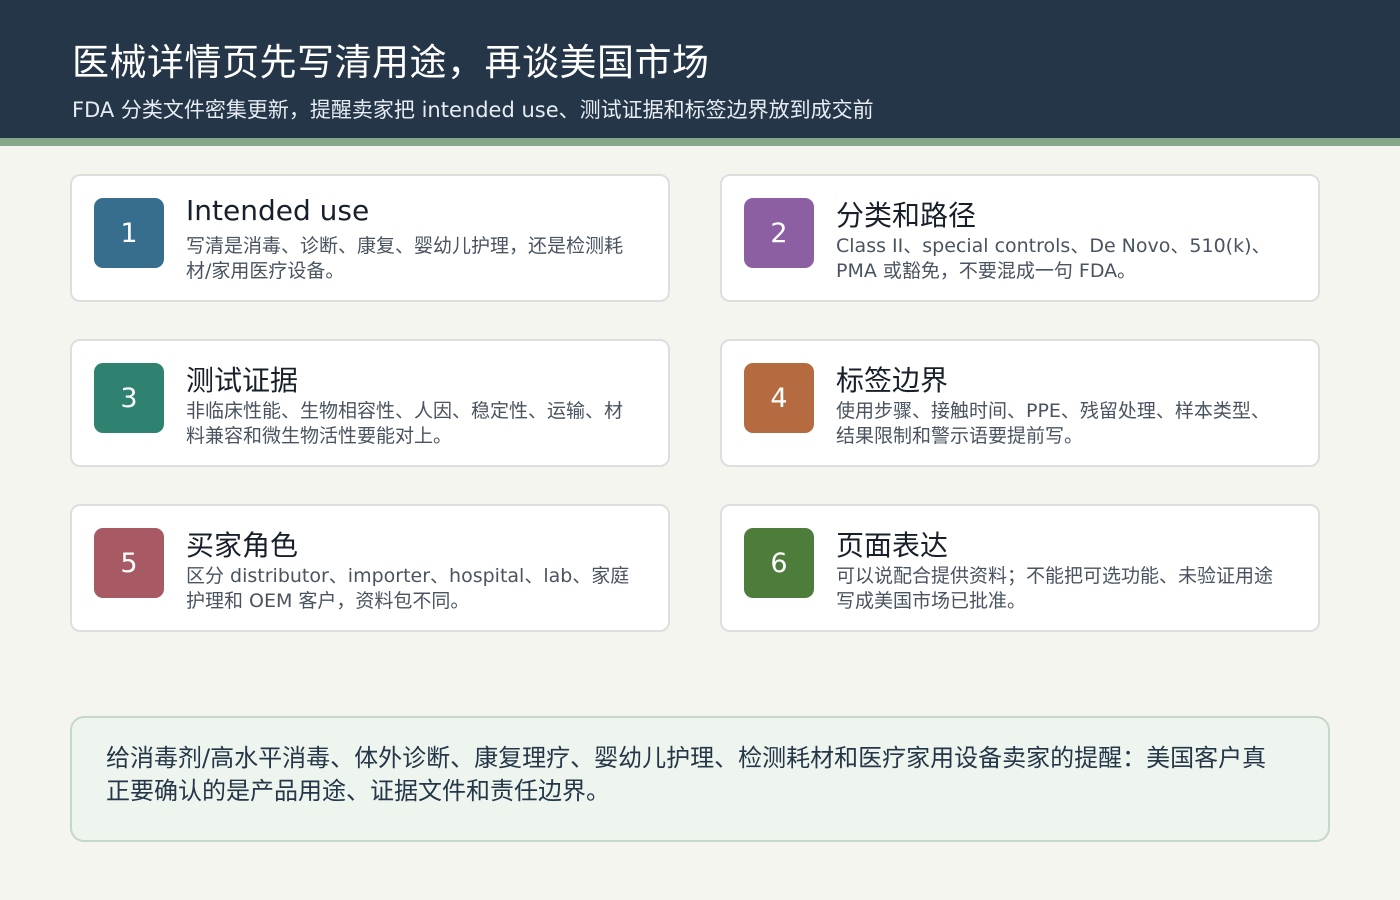 Image resolution: width=1400 pixels, height=900 pixels. Describe the element at coordinates (129, 233) in the screenshot. I see `card-number-badge: 1` at that location.